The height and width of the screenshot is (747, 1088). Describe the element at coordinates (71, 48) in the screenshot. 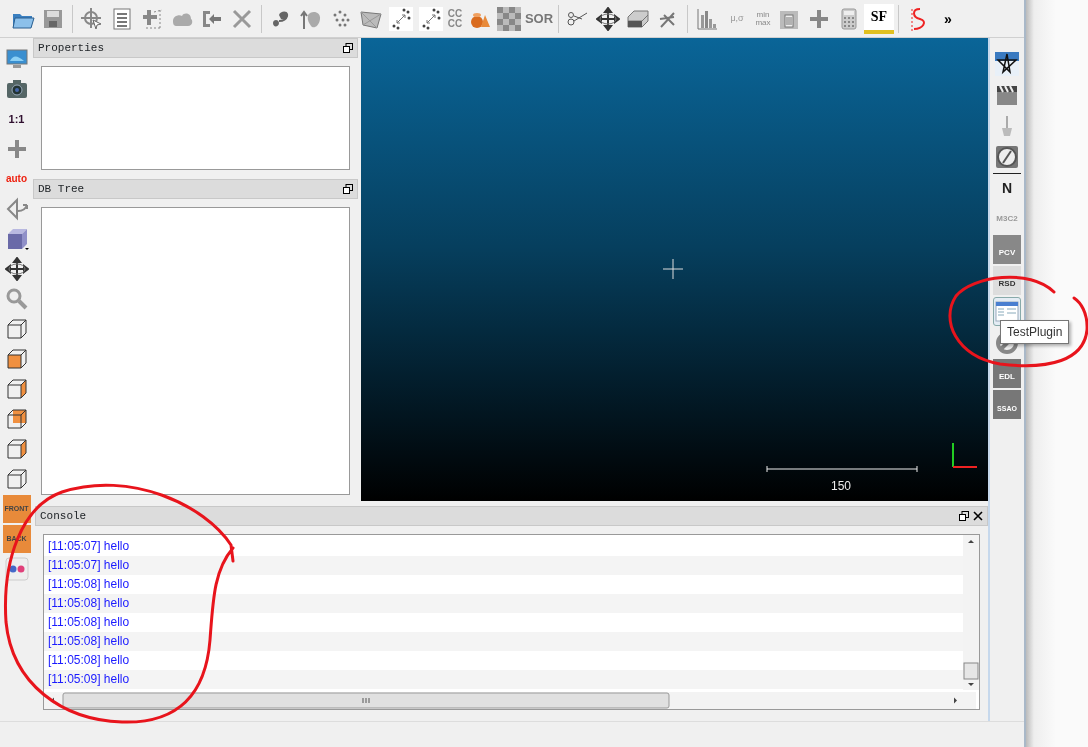

I see `panel-title: Properties` at that location.